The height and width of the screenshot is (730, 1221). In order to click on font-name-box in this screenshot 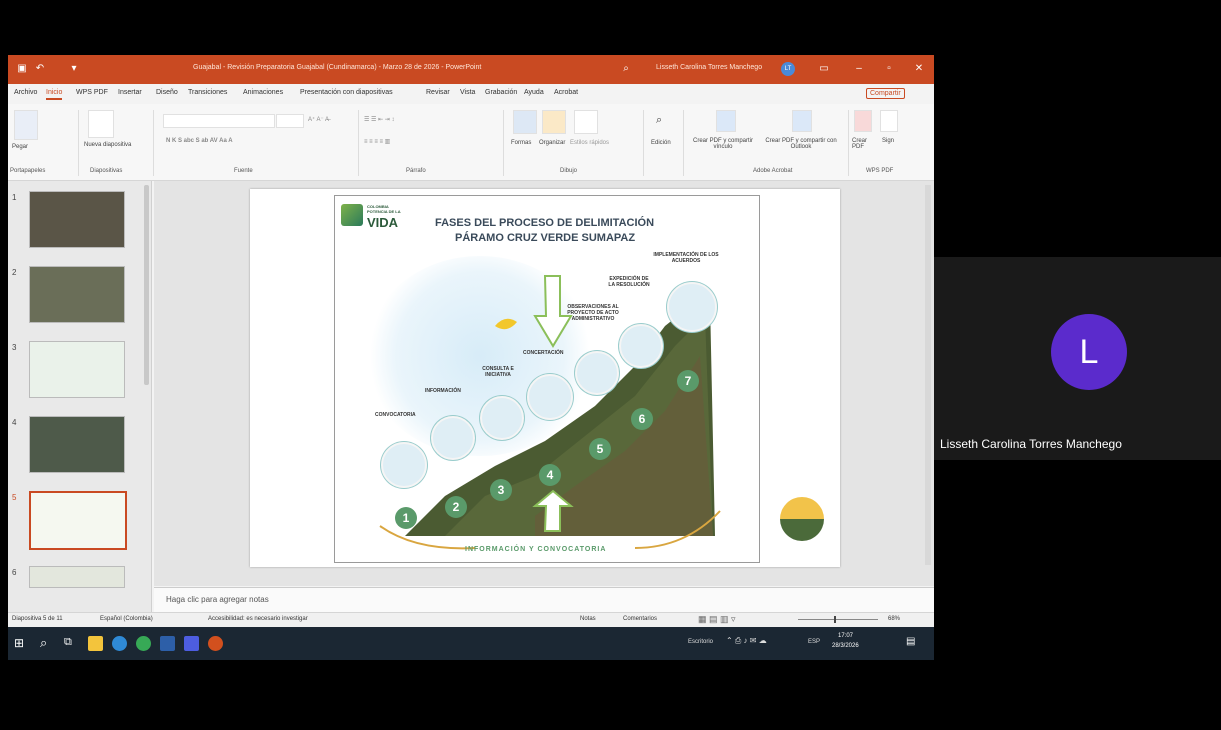, I will do `click(219, 121)`.